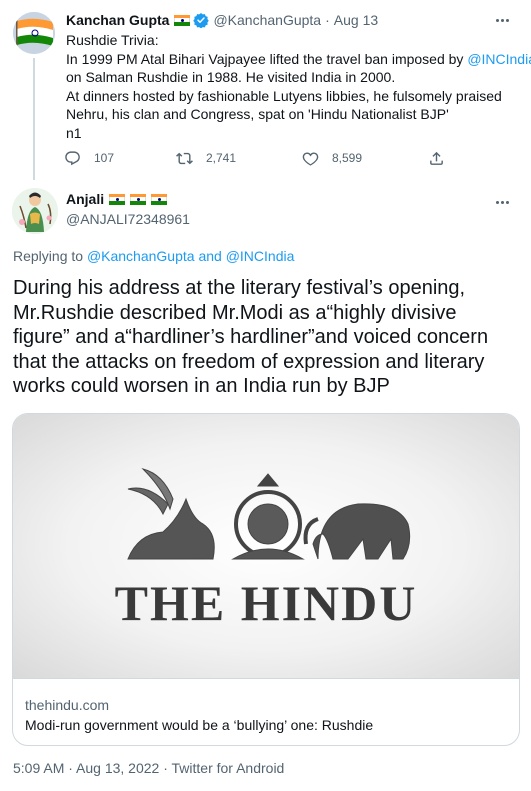  Describe the element at coordinates (184, 158) in the screenshot. I see `retweet-icon` at that location.